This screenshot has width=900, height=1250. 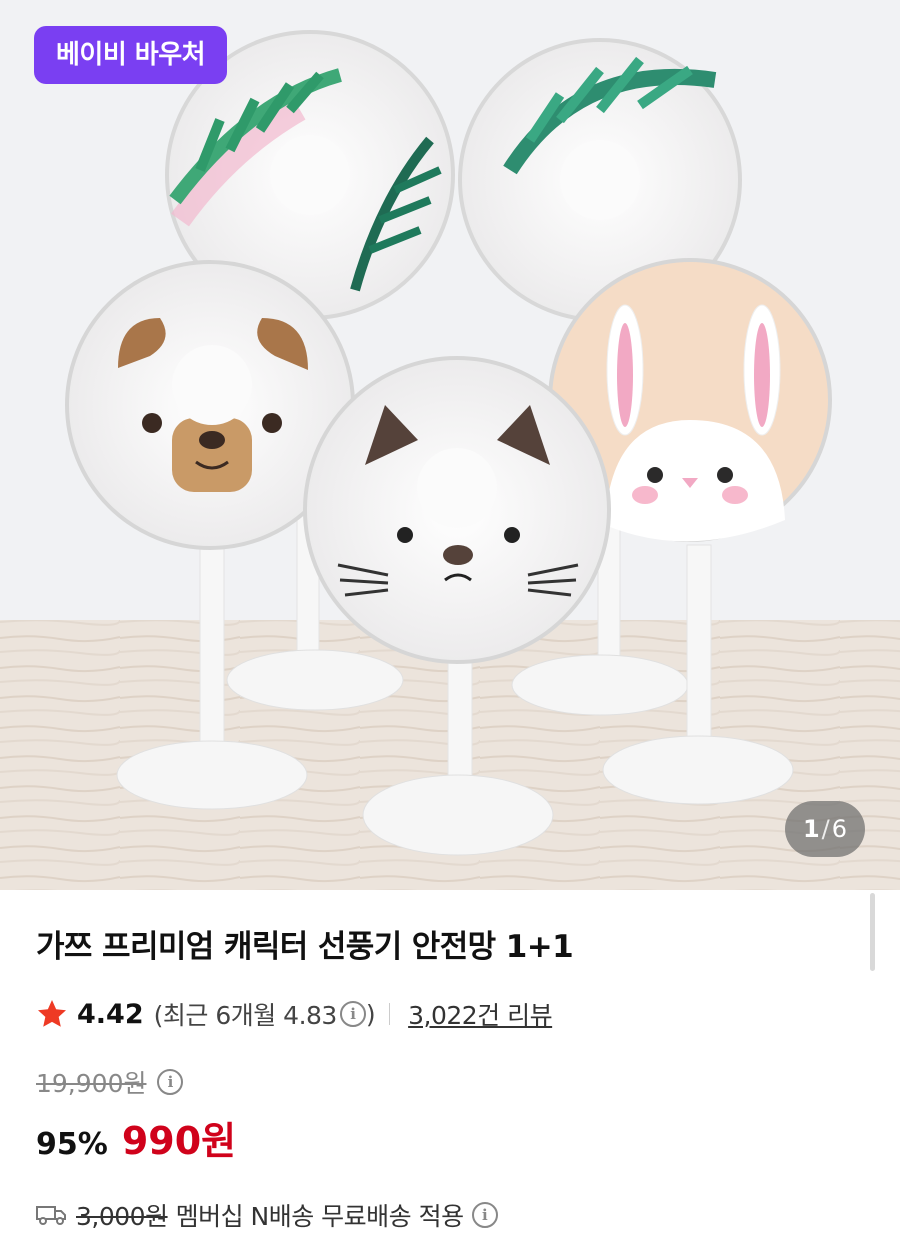 I want to click on image-counter-total: 6, so click(x=839, y=829).